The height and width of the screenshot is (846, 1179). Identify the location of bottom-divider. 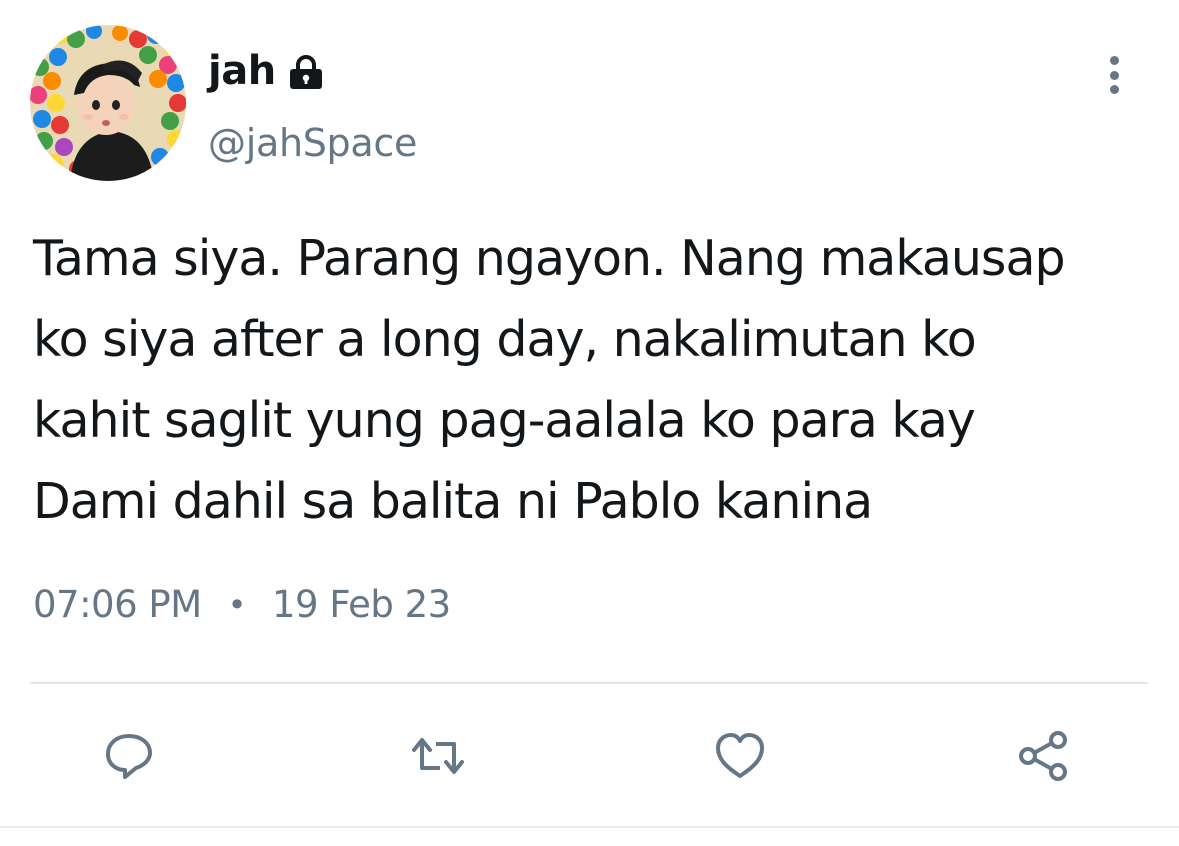
(589, 827).